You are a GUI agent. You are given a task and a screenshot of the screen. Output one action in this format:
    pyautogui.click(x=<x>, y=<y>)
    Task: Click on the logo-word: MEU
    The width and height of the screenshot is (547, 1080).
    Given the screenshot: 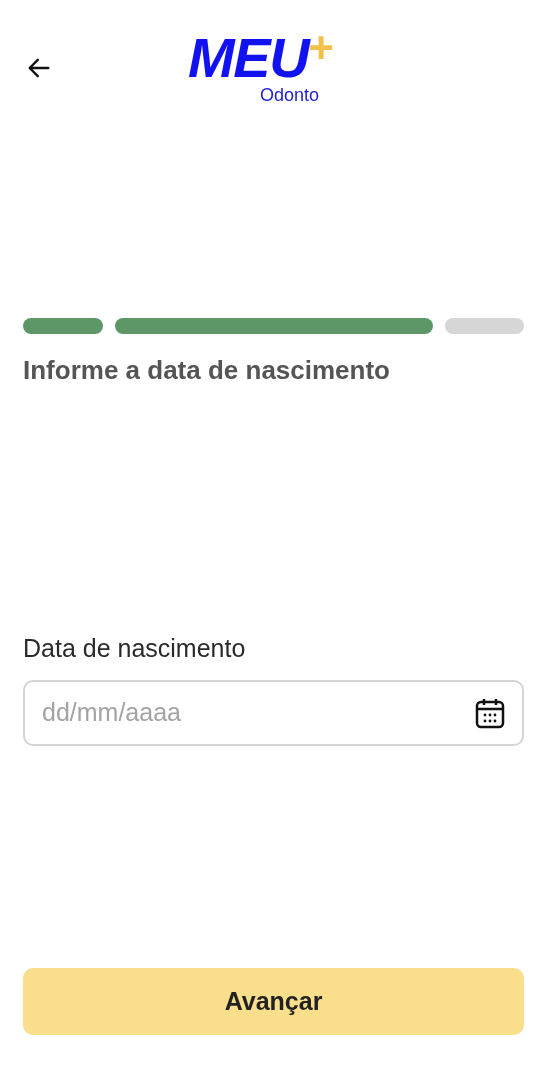 What is the action you would take?
    pyautogui.click(x=248, y=58)
    